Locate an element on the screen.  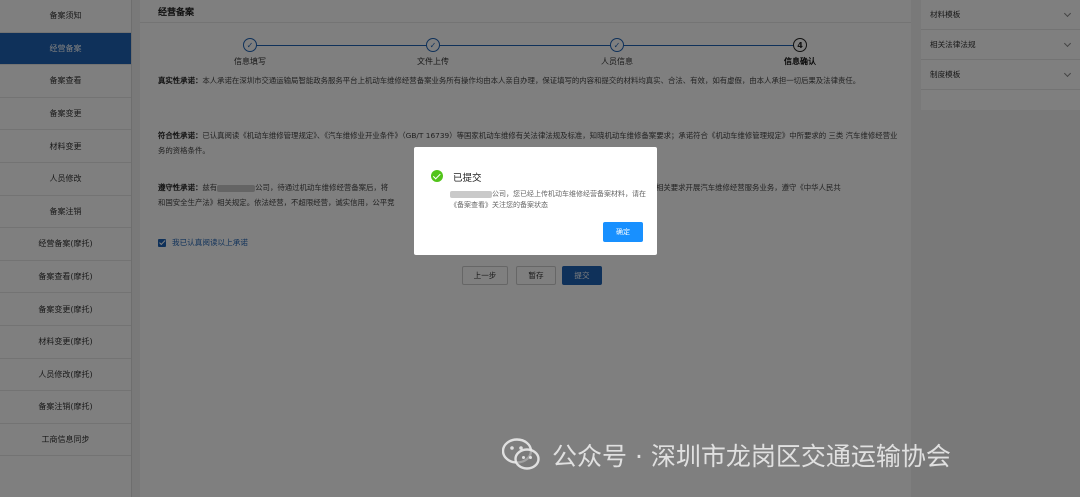
confirm-button: 确定 is located at coordinates (623, 232).